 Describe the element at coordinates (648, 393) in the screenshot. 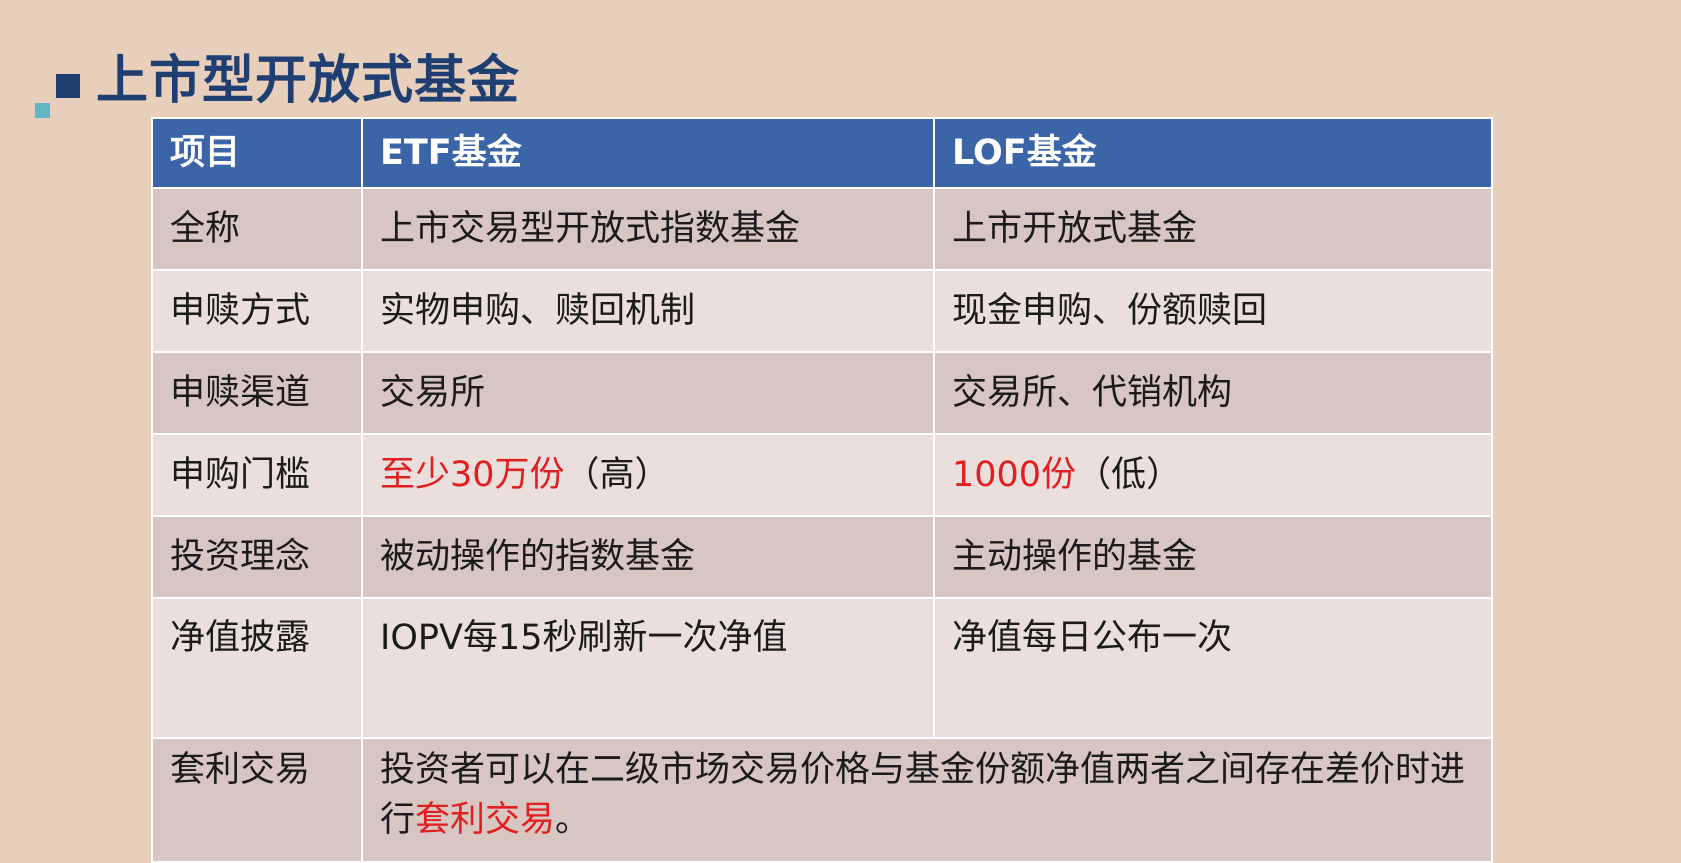

I see `etf-cell: 交易所` at that location.